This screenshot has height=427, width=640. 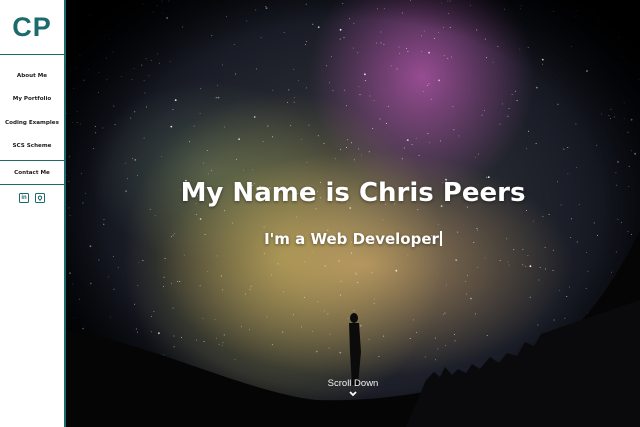 I want to click on linkedin-icon: in, so click(x=24, y=198).